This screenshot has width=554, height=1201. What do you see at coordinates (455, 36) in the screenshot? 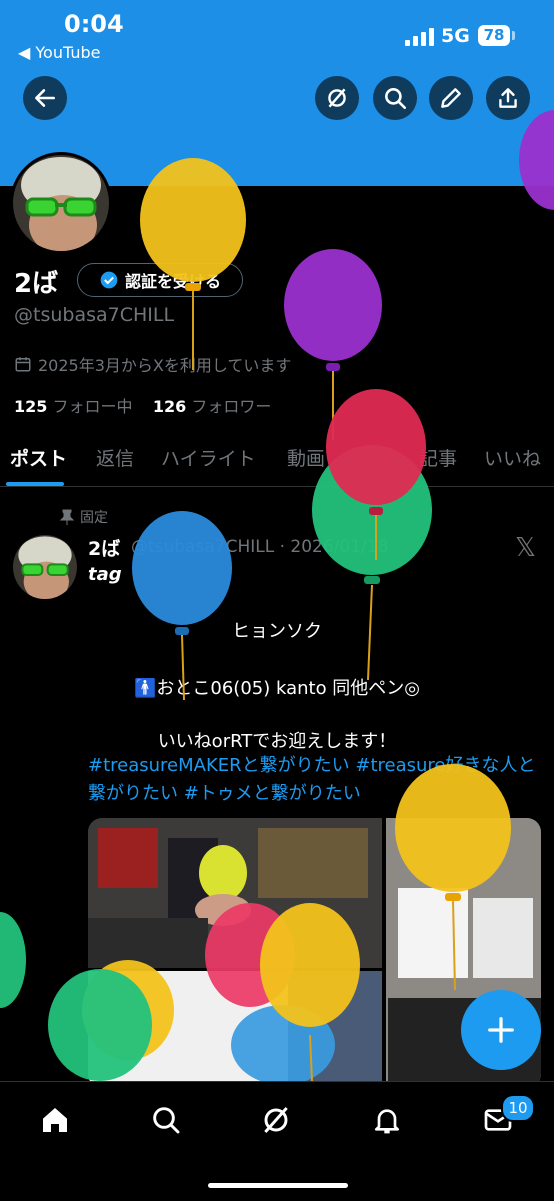
I see `network-type: 5G` at bounding box center [455, 36].